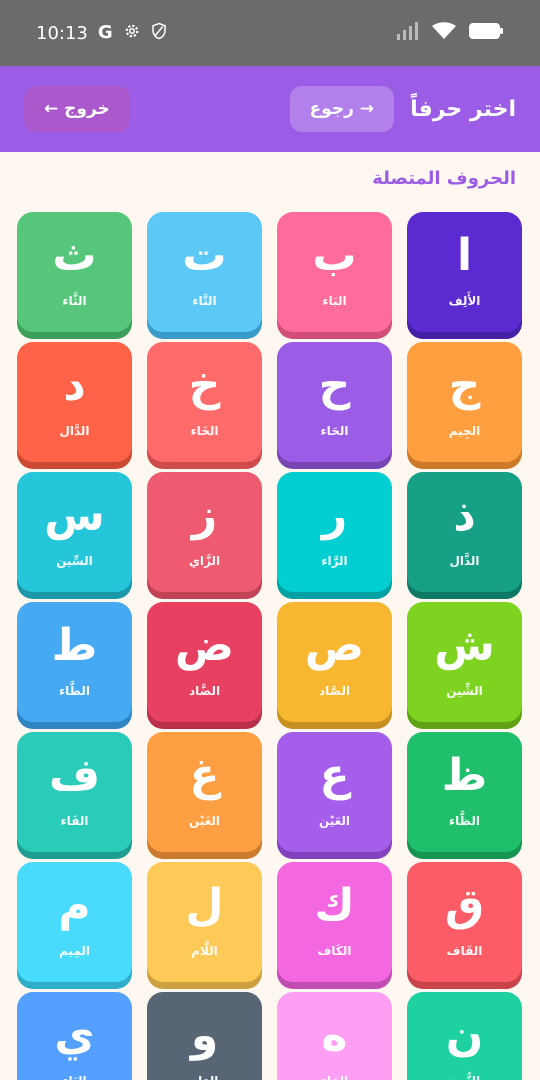 The height and width of the screenshot is (1080, 540). What do you see at coordinates (464, 515) in the screenshot?
I see `letter-char: ذ` at bounding box center [464, 515].